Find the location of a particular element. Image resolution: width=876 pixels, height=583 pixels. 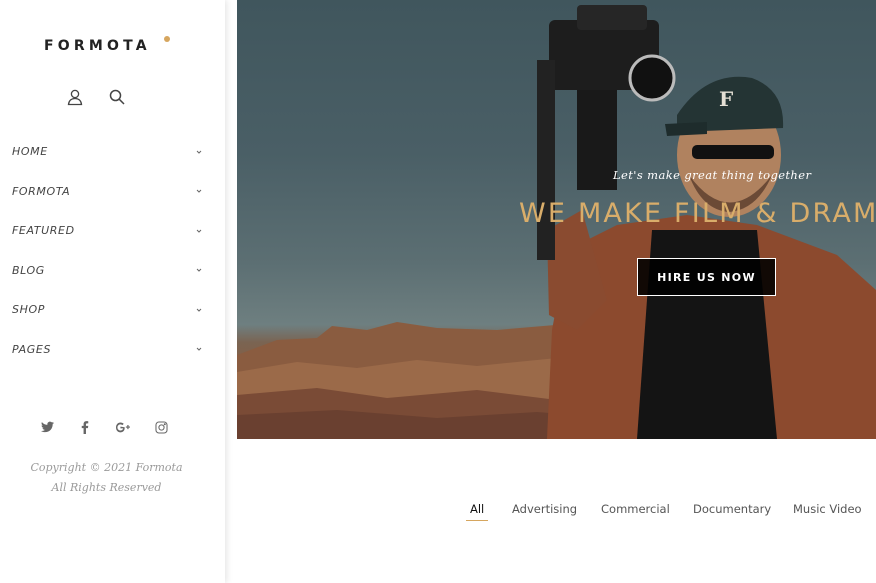

social-links is located at coordinates (104, 427).